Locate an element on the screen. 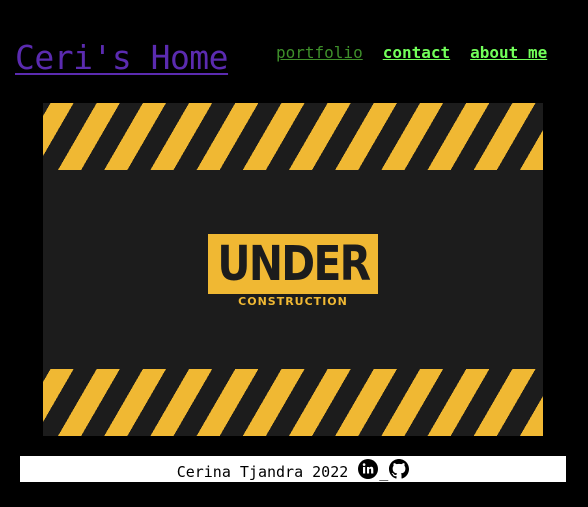 Image resolution: width=588 pixels, height=507 pixels. main-nav: portfolio contact about me is located at coordinates (411, 52).